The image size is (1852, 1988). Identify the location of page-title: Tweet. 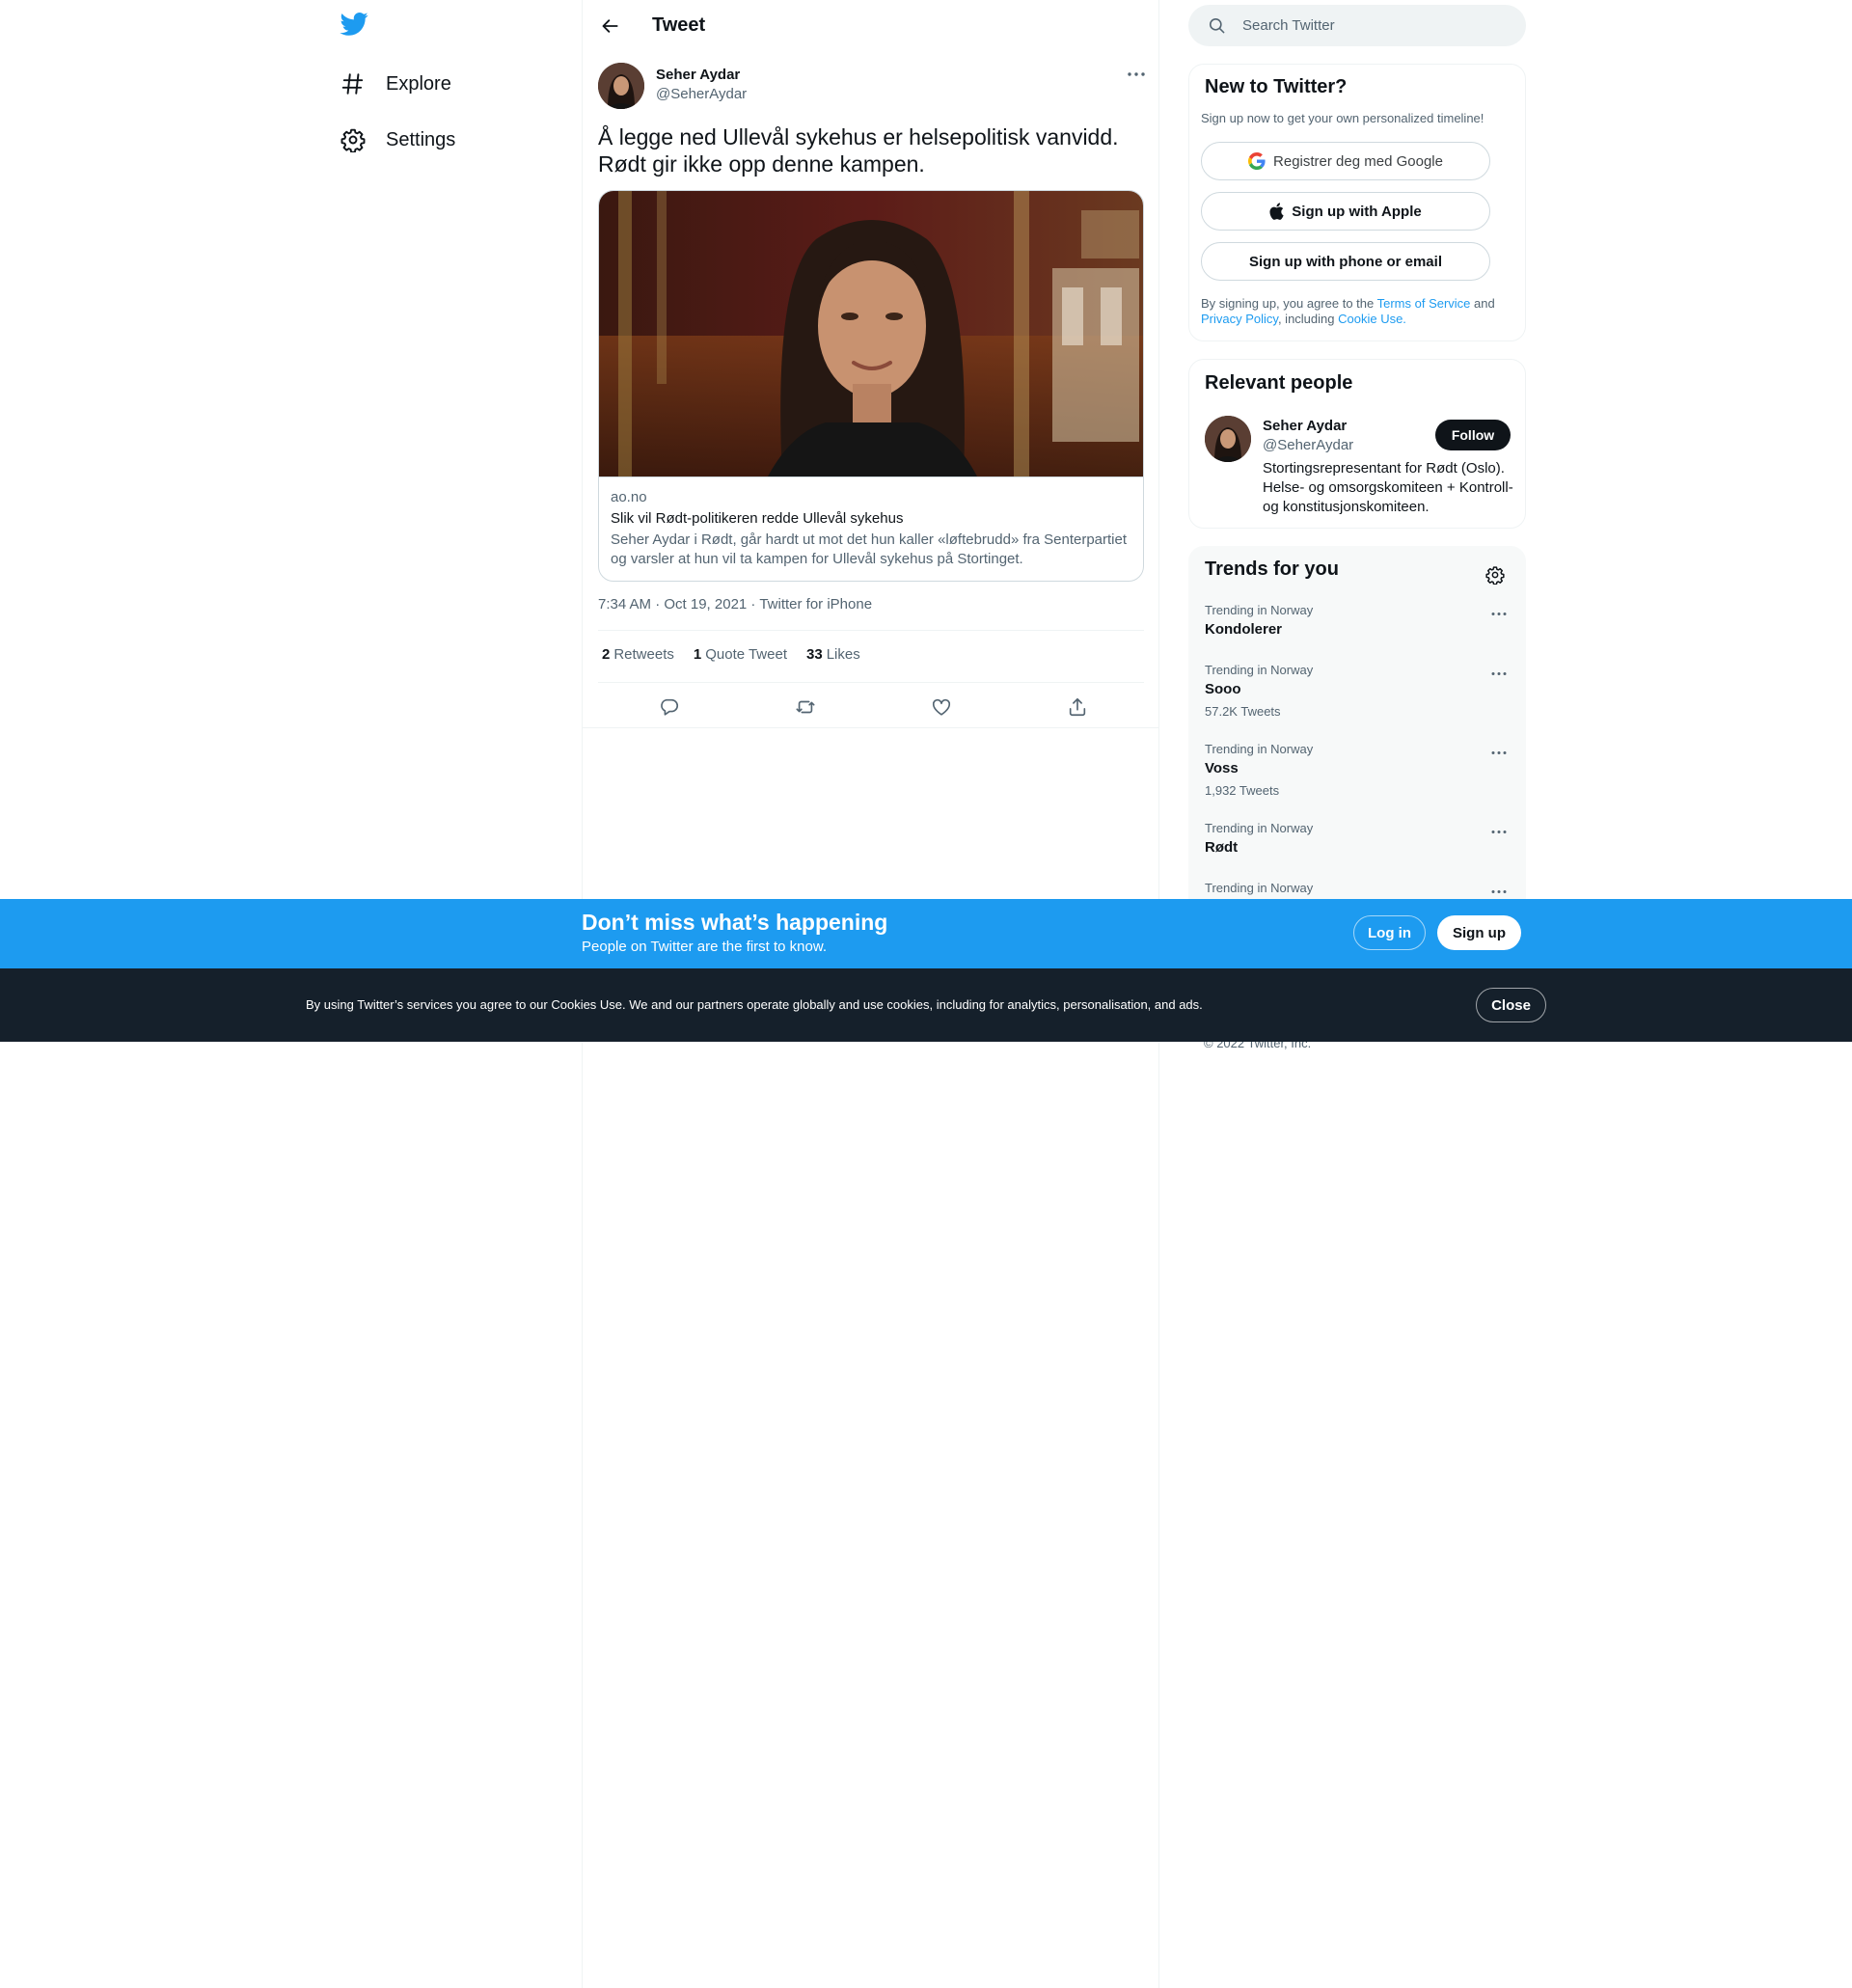
(679, 25).